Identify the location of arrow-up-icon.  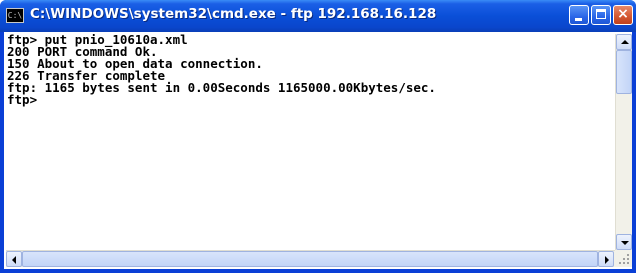
(625, 42).